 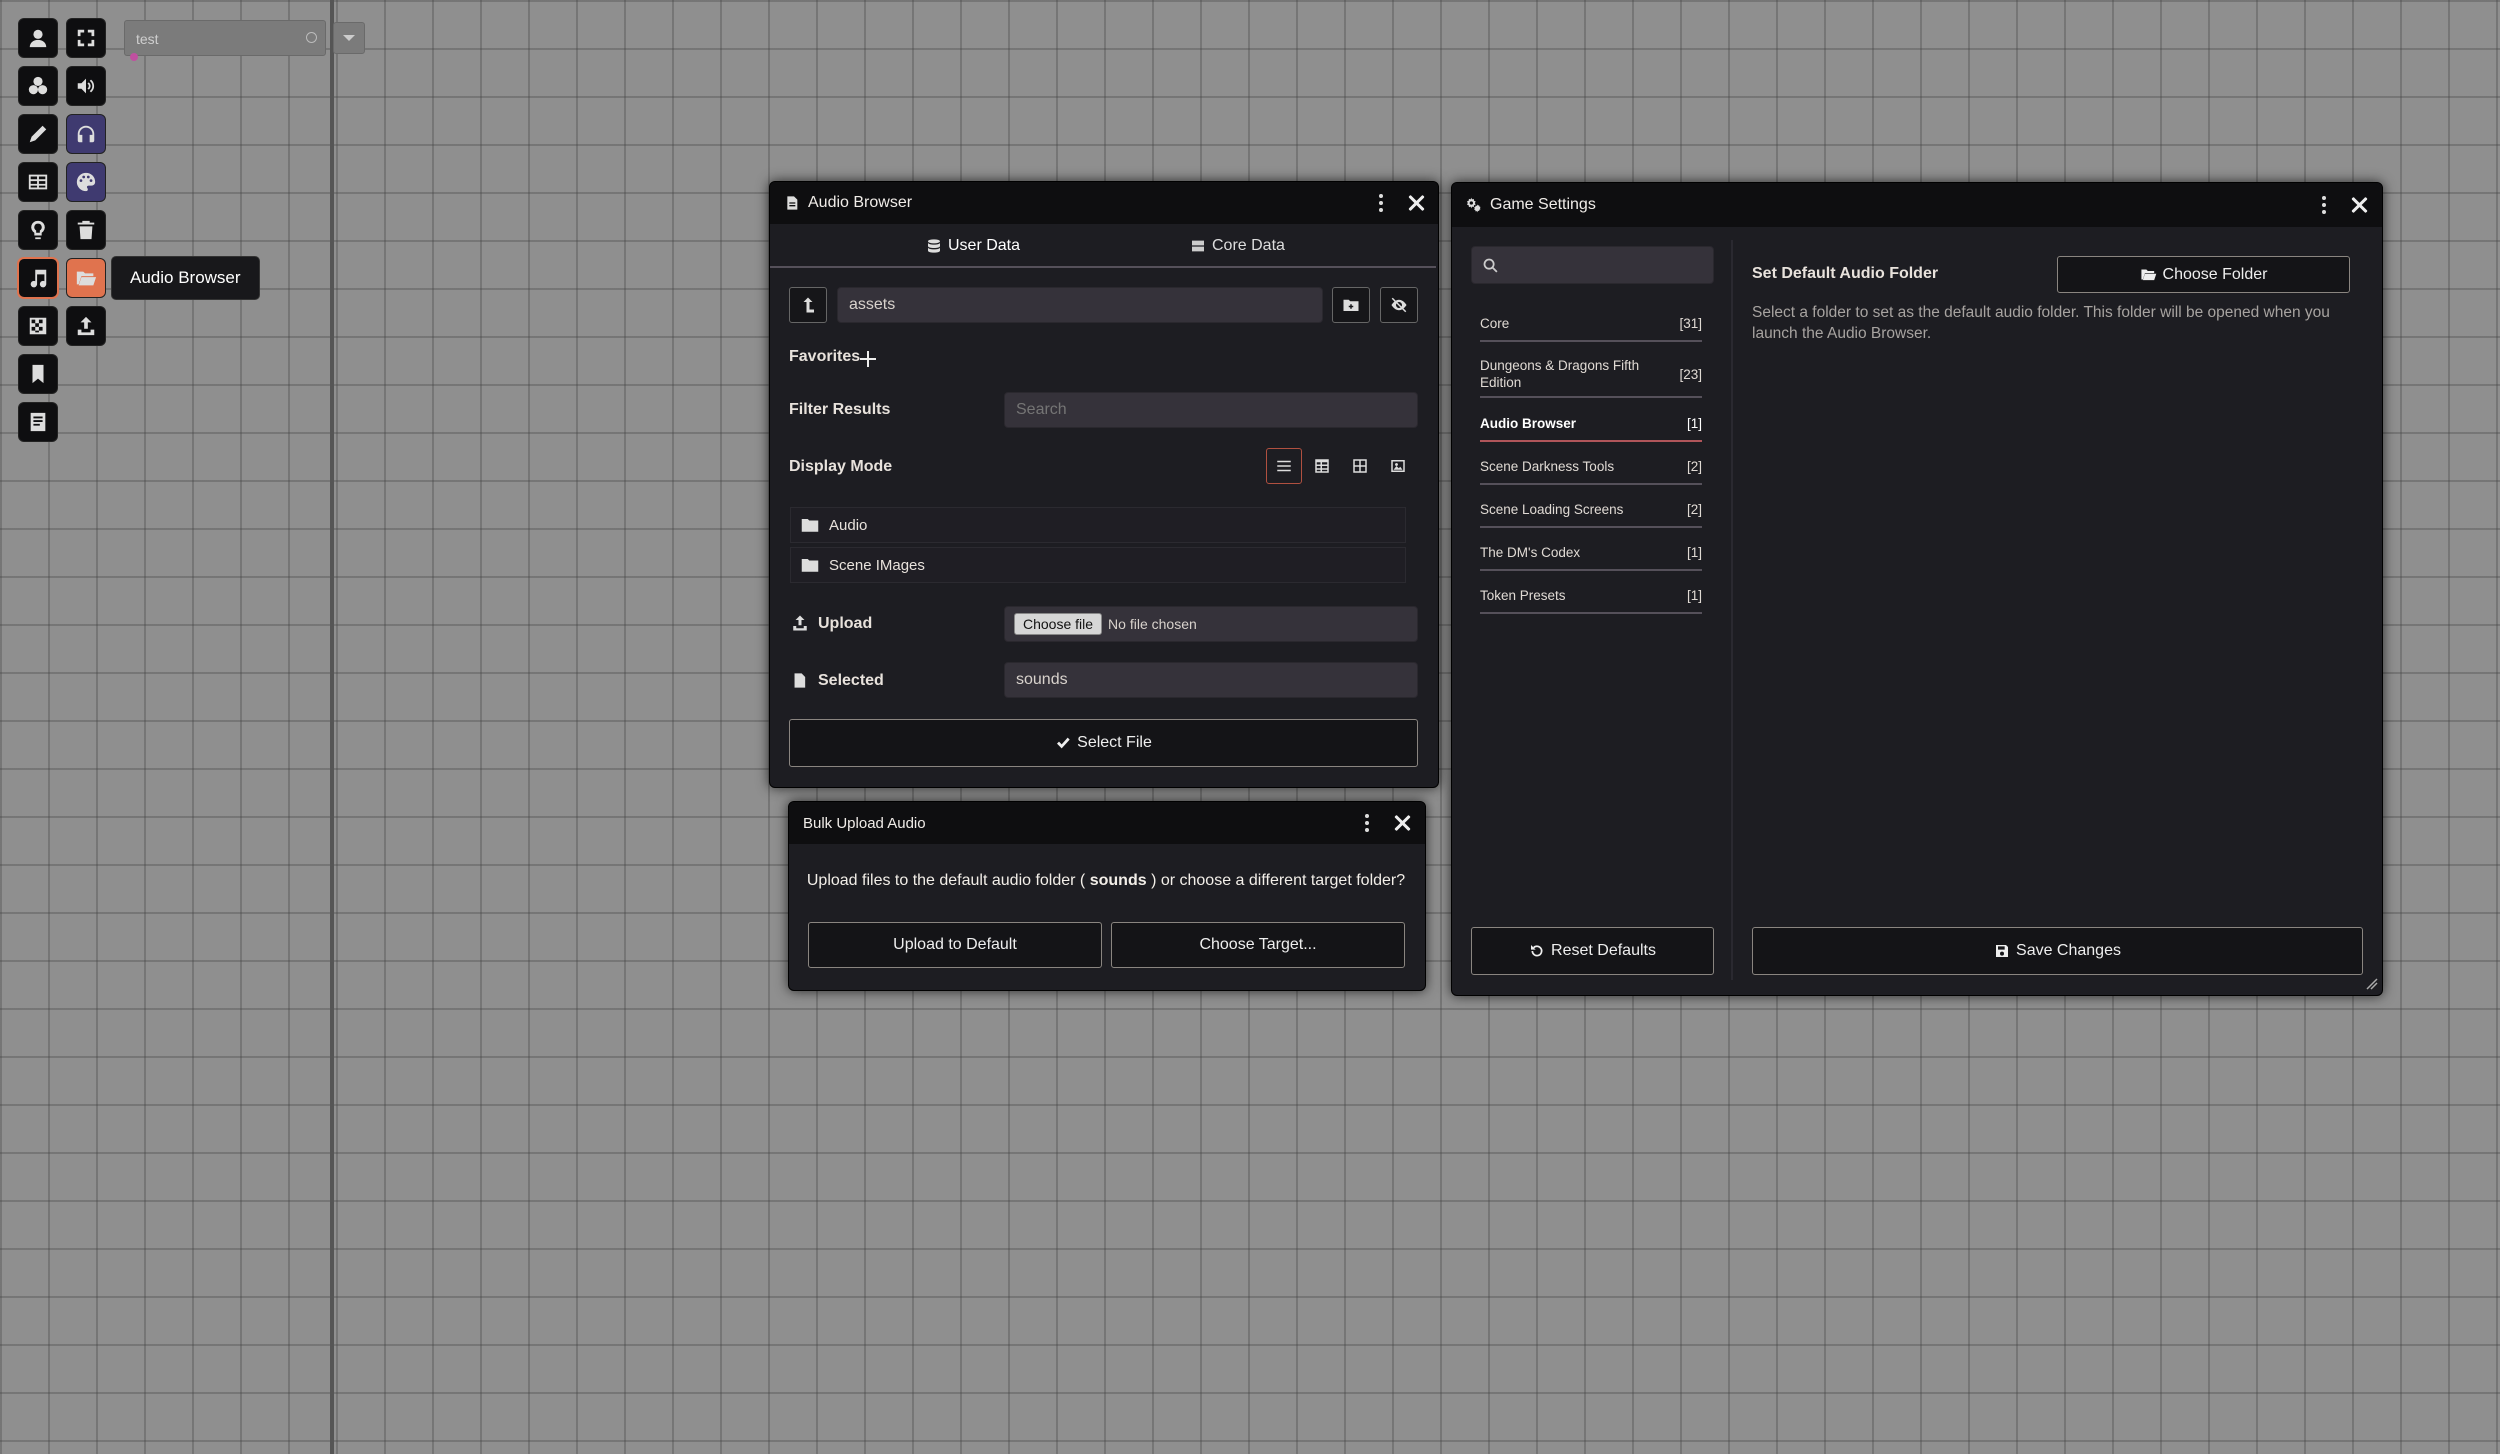 What do you see at coordinates (1211, 624) in the screenshot?
I see `file-upload-input: Choose file No file chosen` at bounding box center [1211, 624].